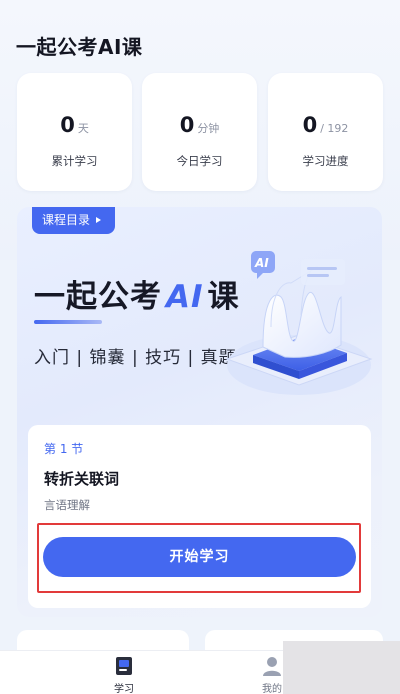 Image resolution: width=400 pixels, height=694 pixels. I want to click on ai-badge-text: AI, so click(261, 263).